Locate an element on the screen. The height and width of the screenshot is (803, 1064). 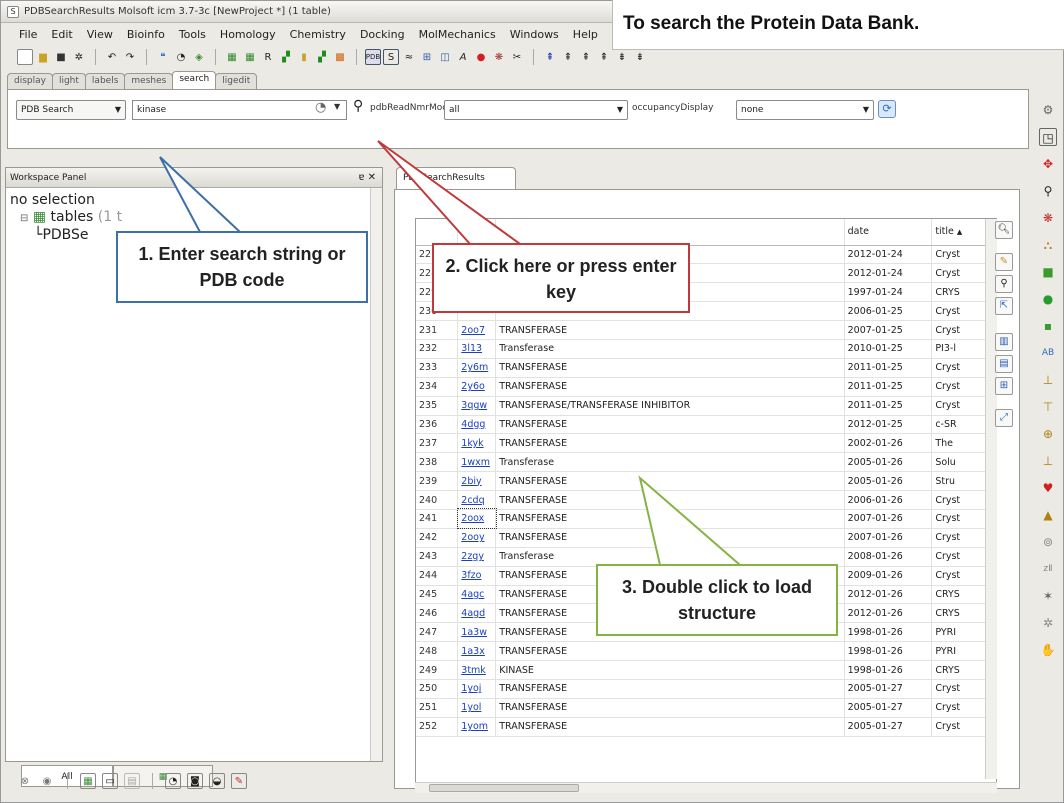
menu-chemistry: Chemistry is located at coordinates (318, 34).